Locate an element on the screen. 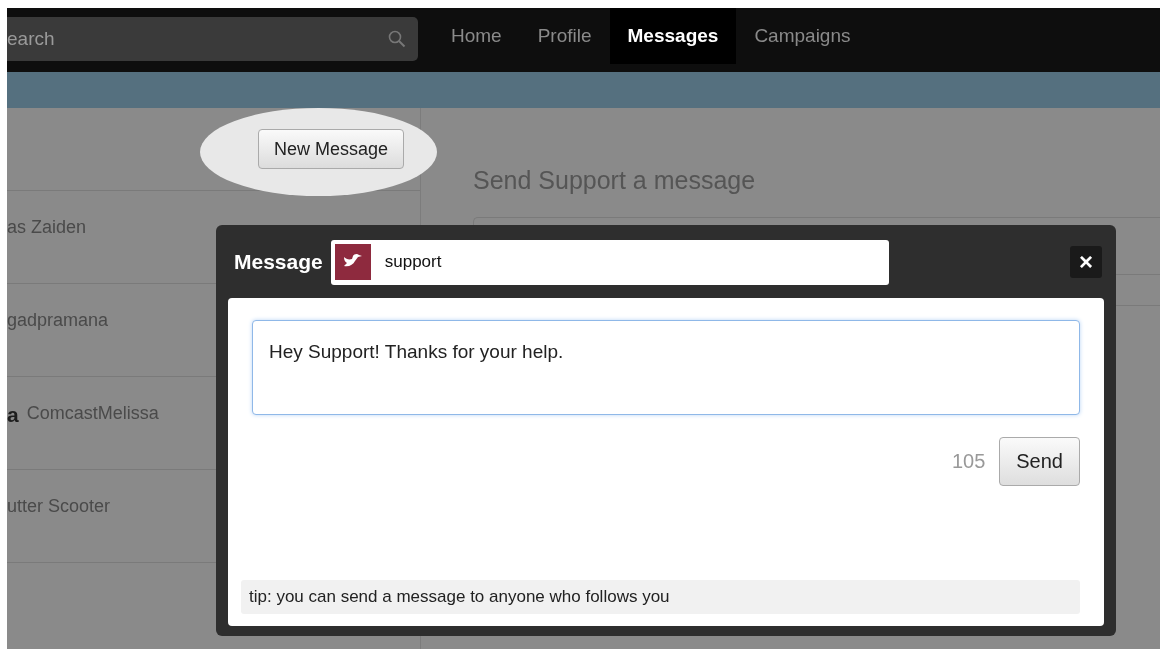 This screenshot has height=649, width=1160. character-count: 105 is located at coordinates (968, 461).